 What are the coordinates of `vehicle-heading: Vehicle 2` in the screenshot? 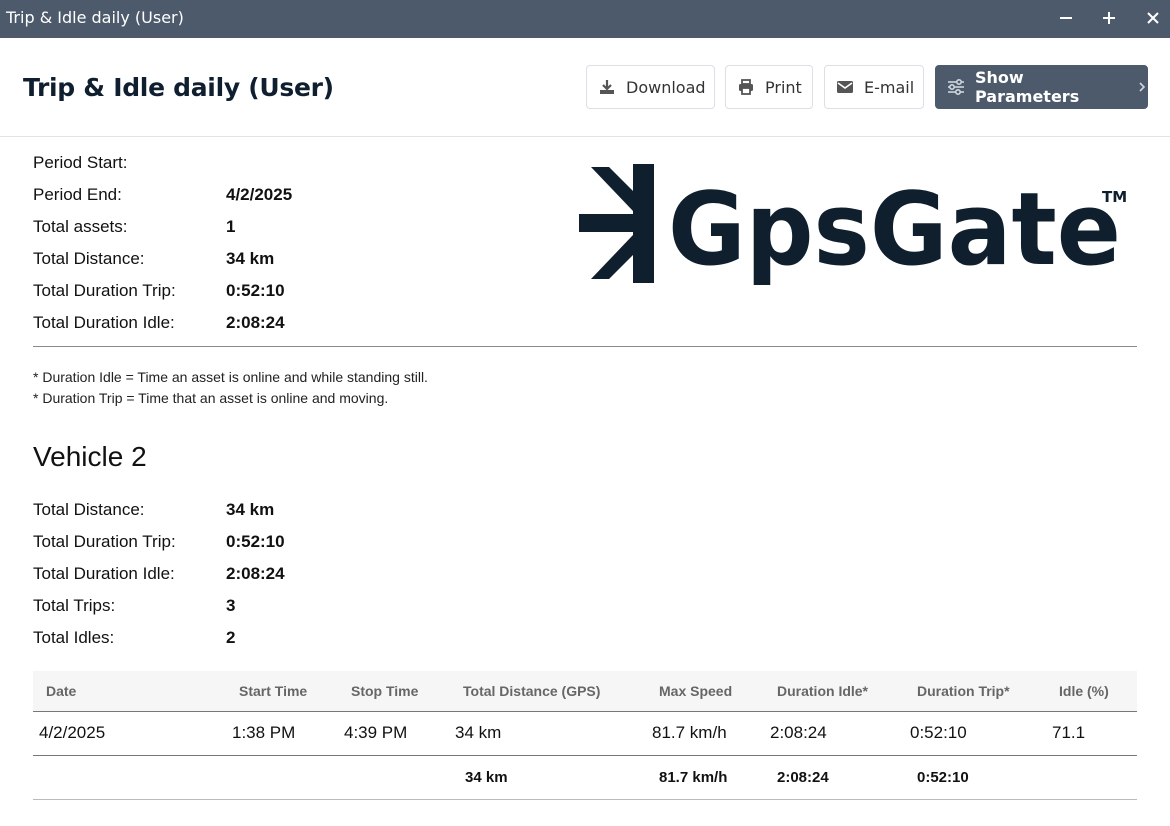 It's located at (90, 456).